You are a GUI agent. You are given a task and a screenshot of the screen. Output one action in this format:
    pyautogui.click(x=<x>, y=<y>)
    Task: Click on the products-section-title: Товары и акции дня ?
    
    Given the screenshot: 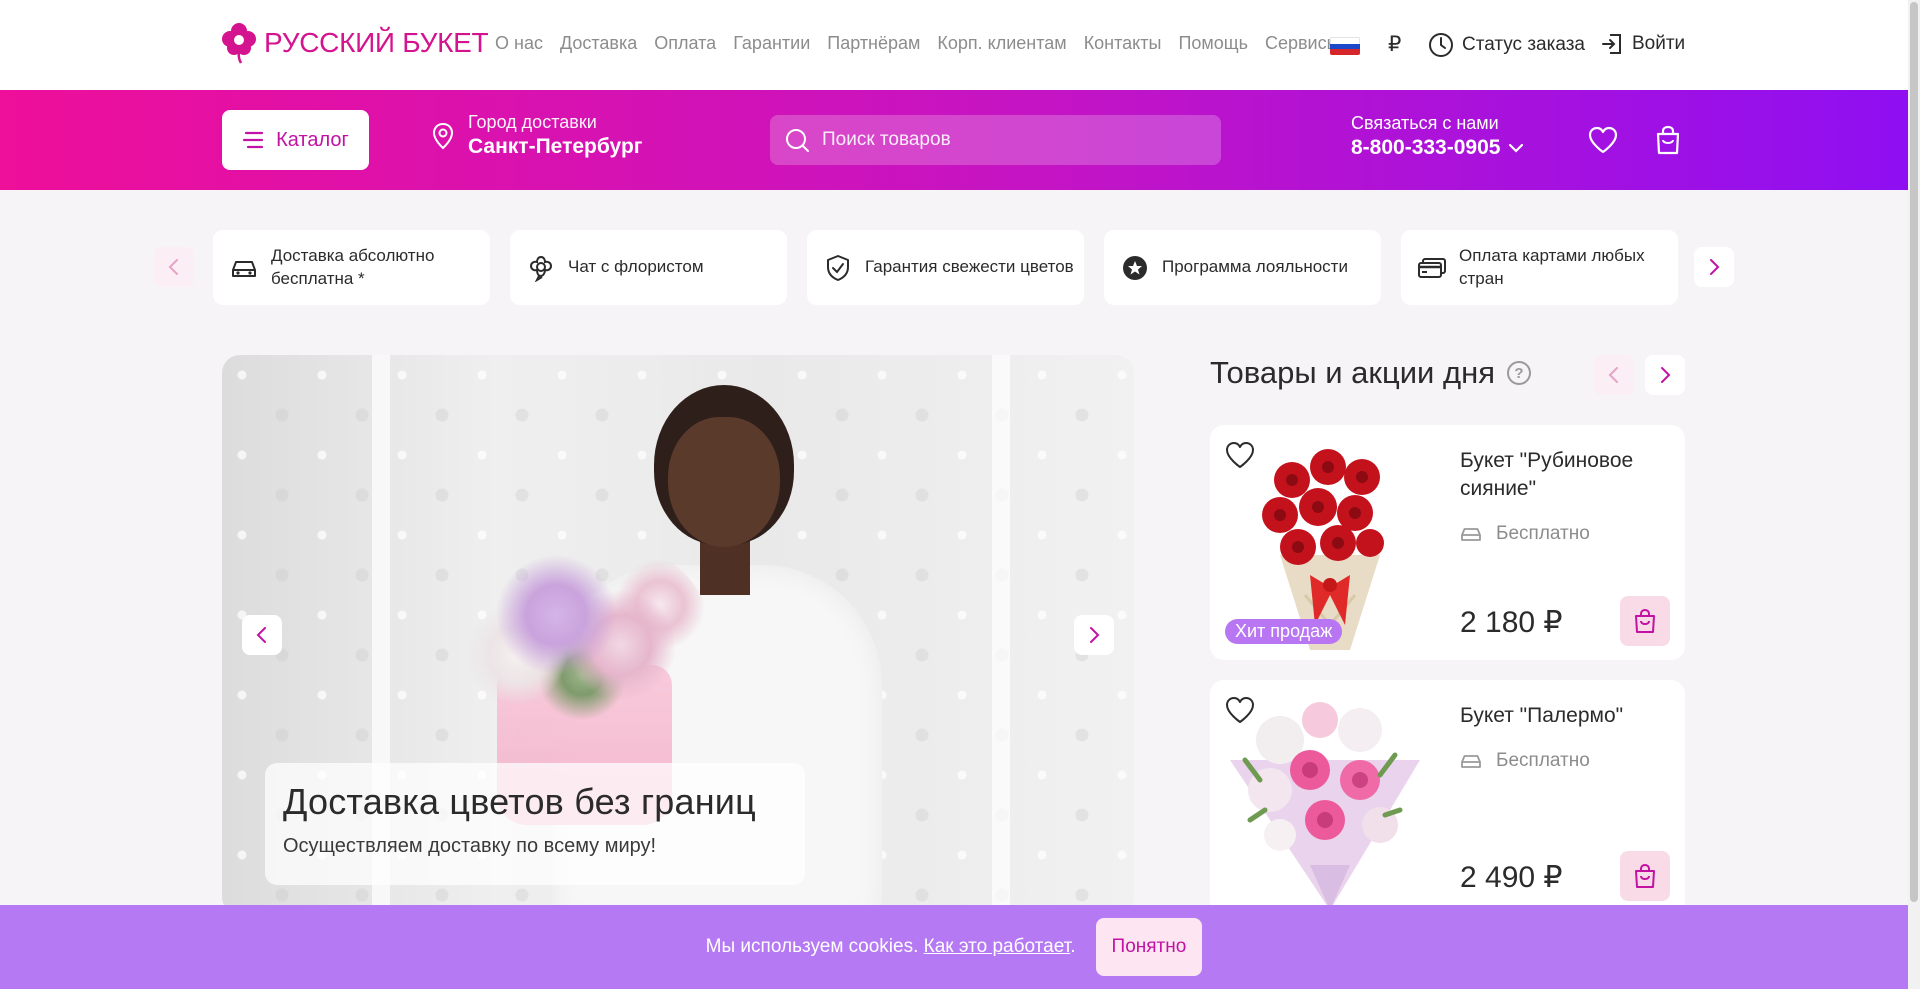 What is the action you would take?
    pyautogui.click(x=1370, y=373)
    